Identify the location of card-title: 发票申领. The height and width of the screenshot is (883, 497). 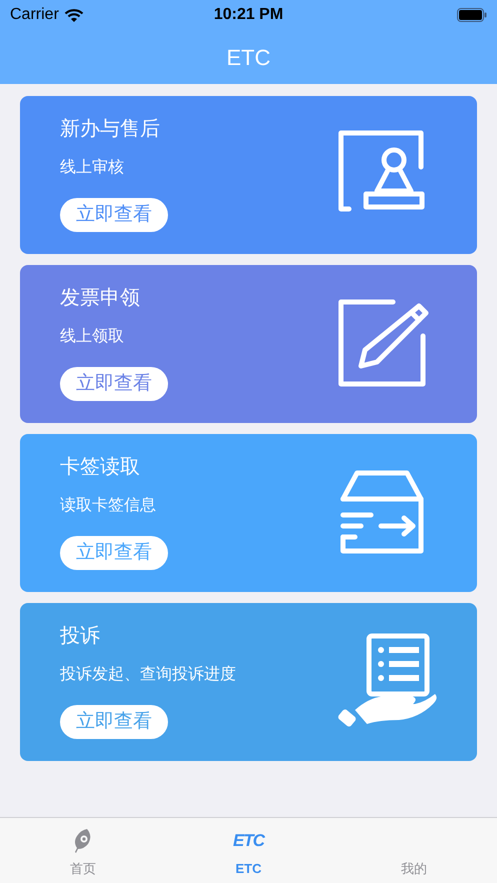
(100, 298).